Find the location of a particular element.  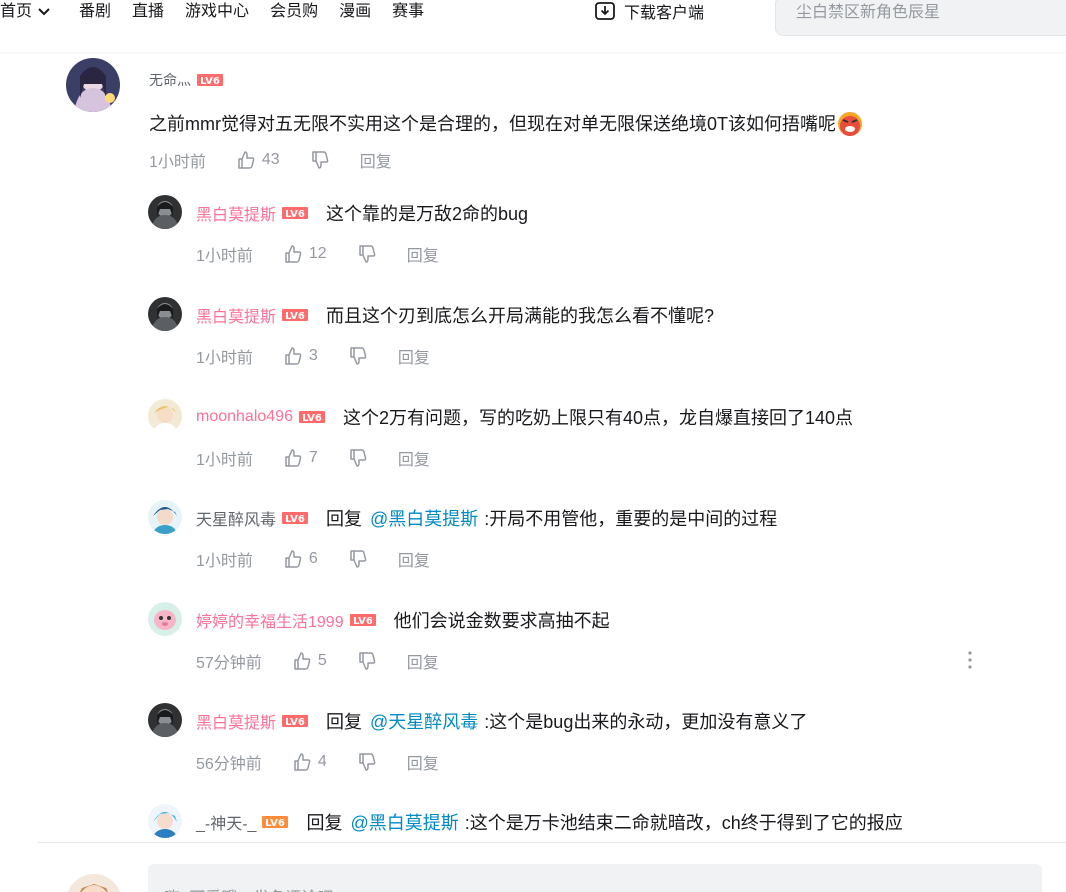

like-button: 43 is located at coordinates (258, 160).